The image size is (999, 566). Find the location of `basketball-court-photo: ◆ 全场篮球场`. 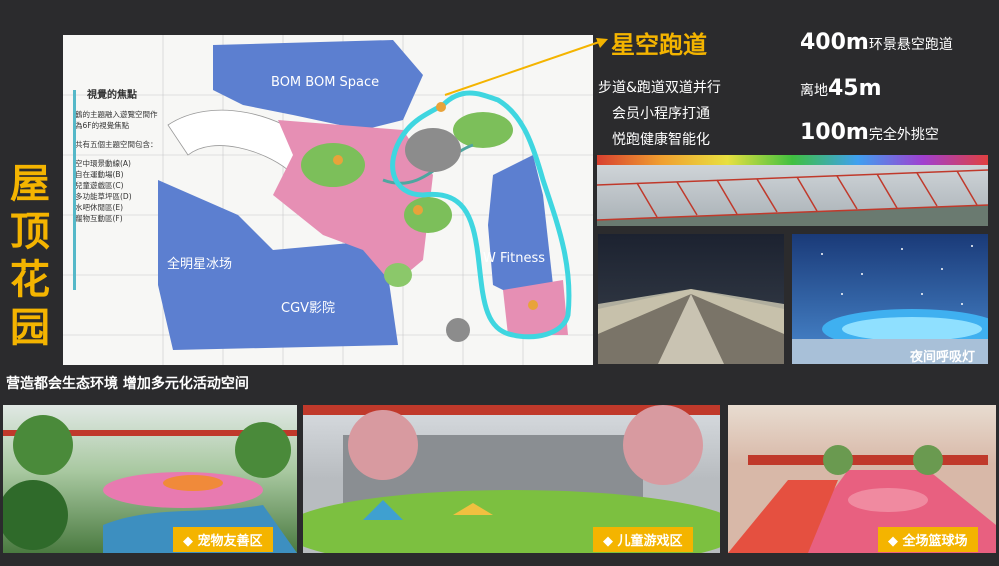

basketball-court-photo: ◆ 全场篮球场 is located at coordinates (862, 479).